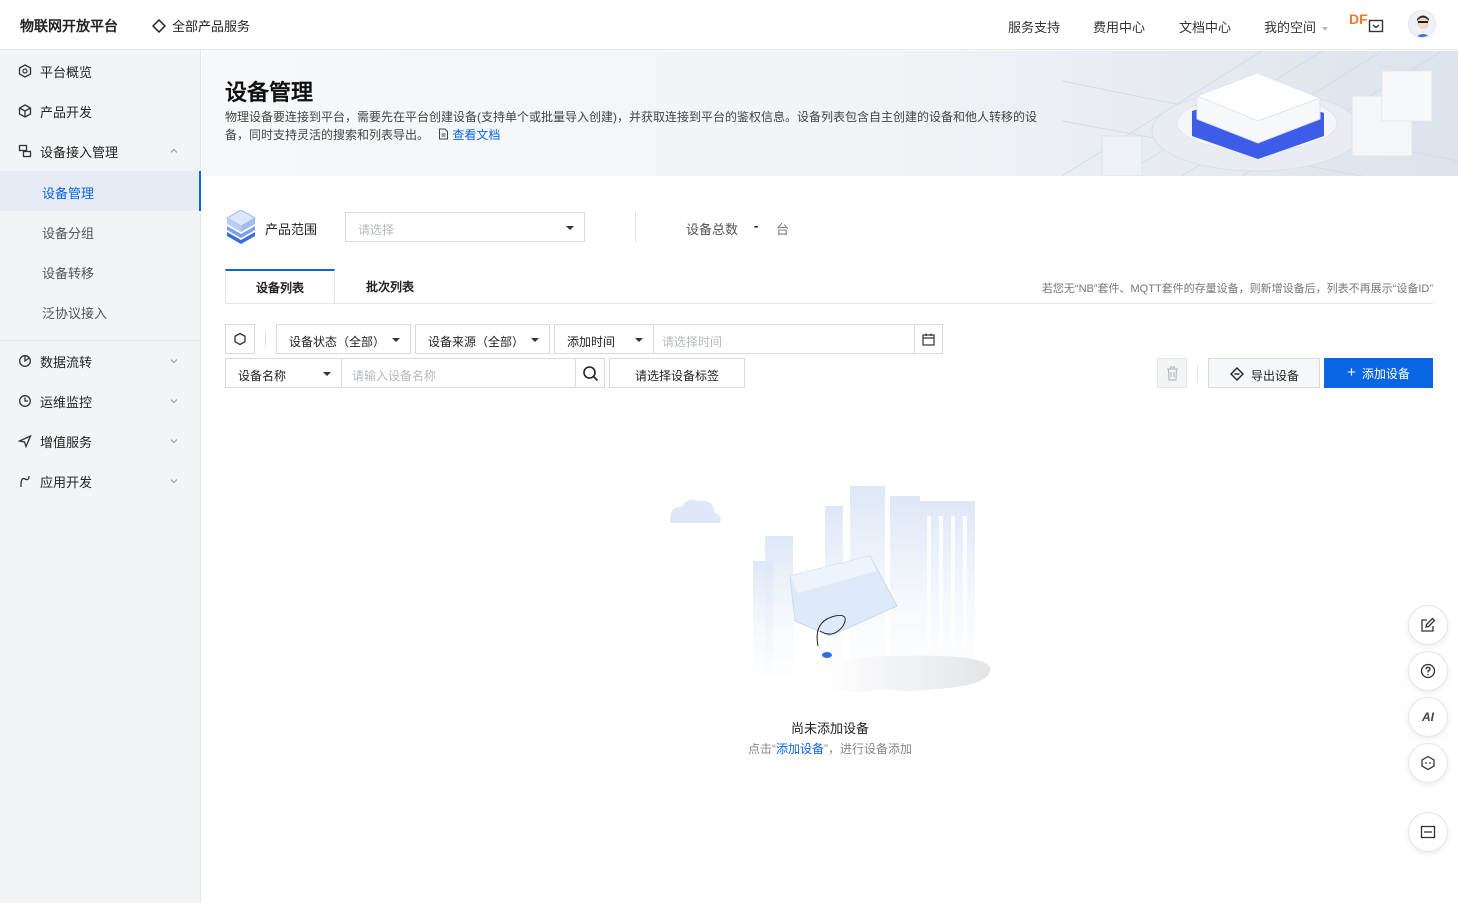 The image size is (1458, 903). Describe the element at coordinates (69, 26) in the screenshot. I see `platform-logo: 物联网开放平台` at that location.